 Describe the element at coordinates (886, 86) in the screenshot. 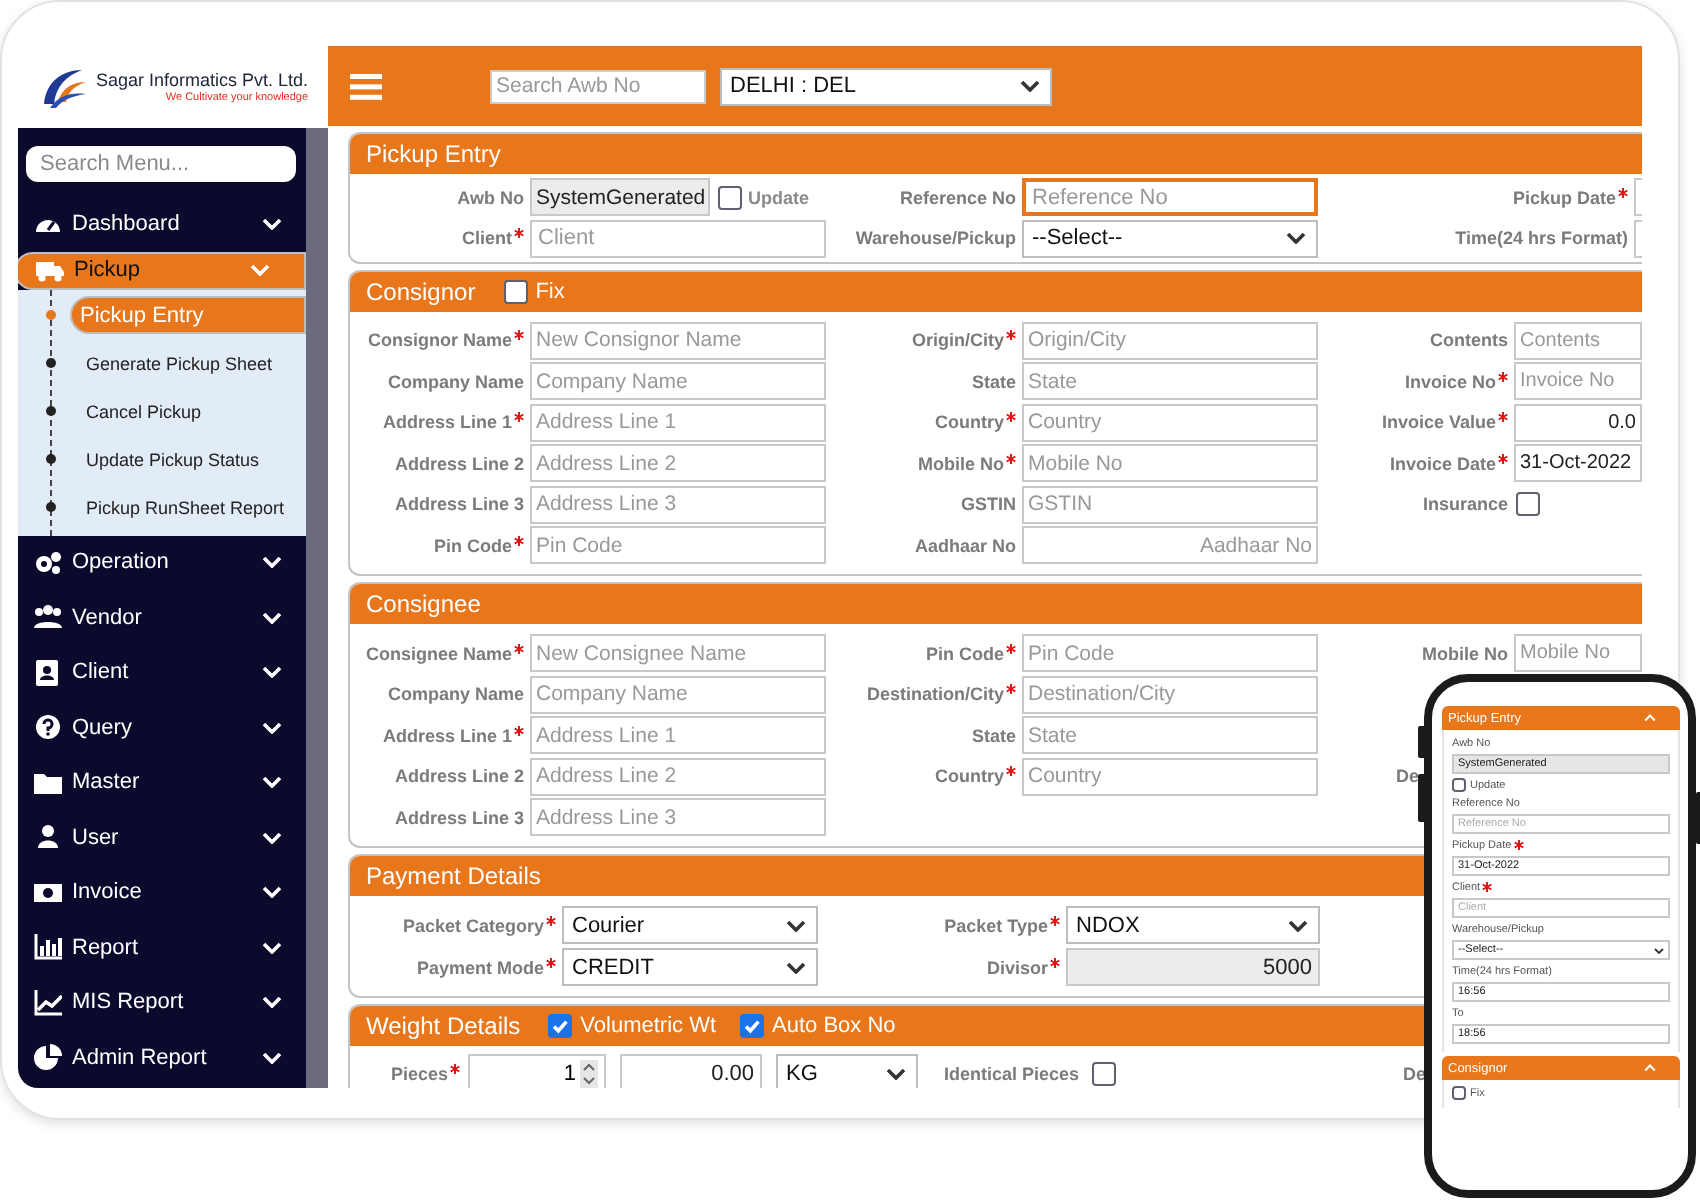

I see `dropdown: DELHI : DEL` at that location.